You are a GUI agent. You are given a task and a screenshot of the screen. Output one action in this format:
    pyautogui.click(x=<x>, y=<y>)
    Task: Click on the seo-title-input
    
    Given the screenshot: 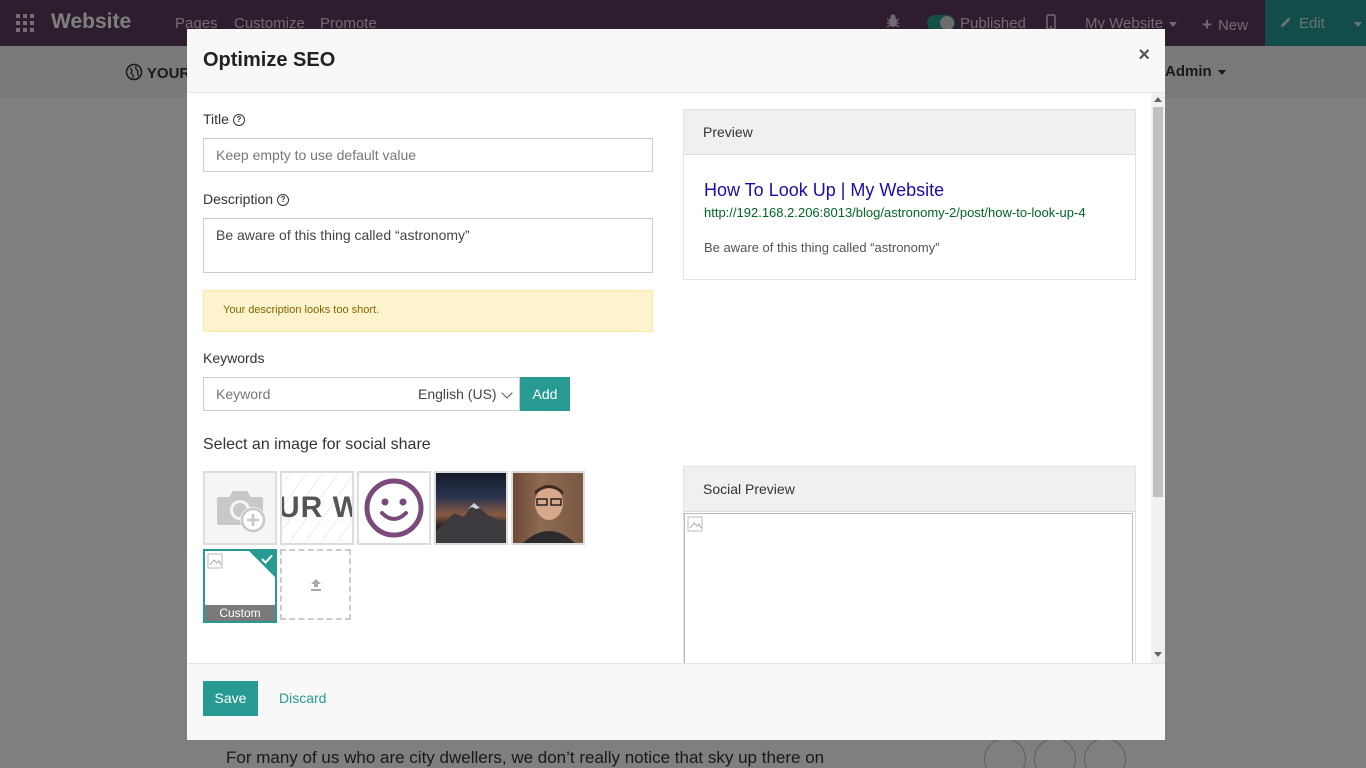 What is the action you would take?
    pyautogui.click(x=428, y=155)
    